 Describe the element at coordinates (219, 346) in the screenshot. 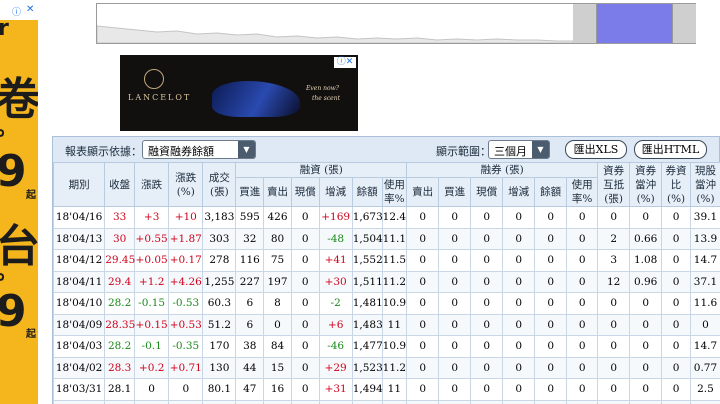

I see `cell-vol: 170` at that location.